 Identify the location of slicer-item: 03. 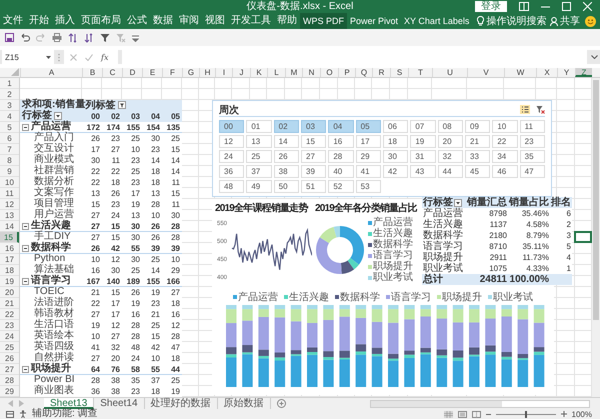
(313, 126).